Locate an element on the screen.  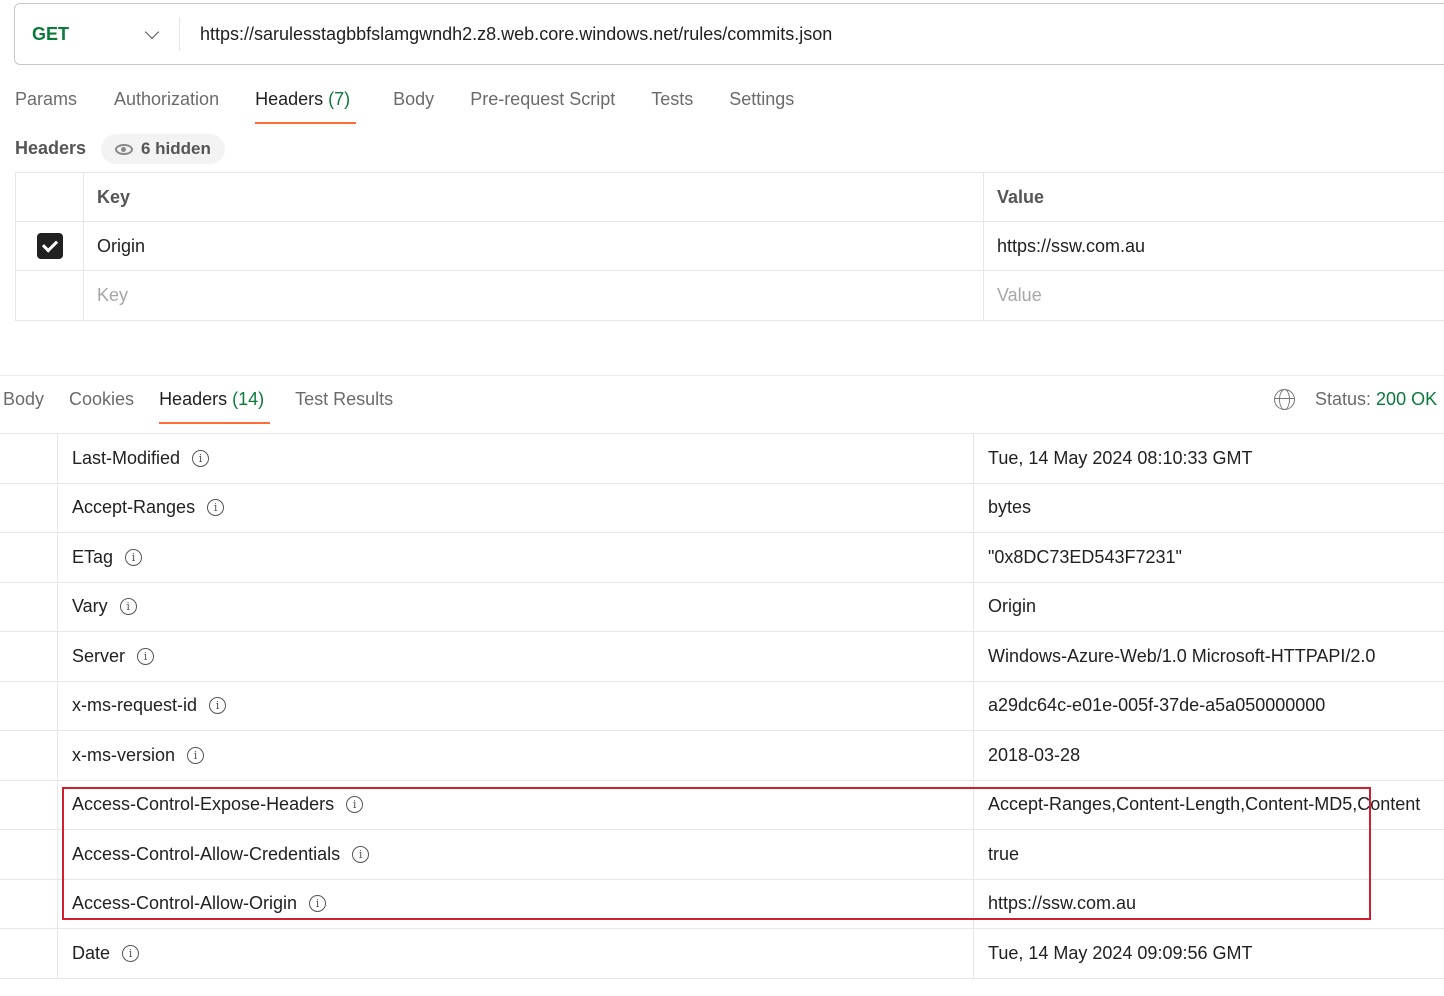
header-value: Tue, 14 May 2024 08:10:33 GMT is located at coordinates (1120, 457).